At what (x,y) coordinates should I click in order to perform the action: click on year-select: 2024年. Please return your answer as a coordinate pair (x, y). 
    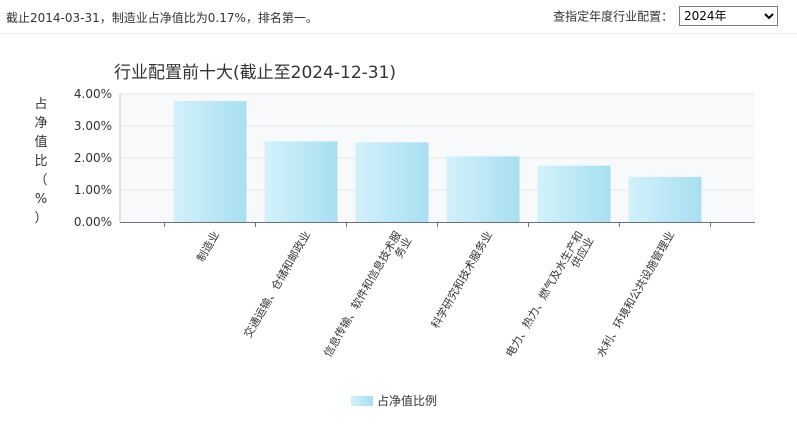
    Looking at the image, I should click on (728, 16).